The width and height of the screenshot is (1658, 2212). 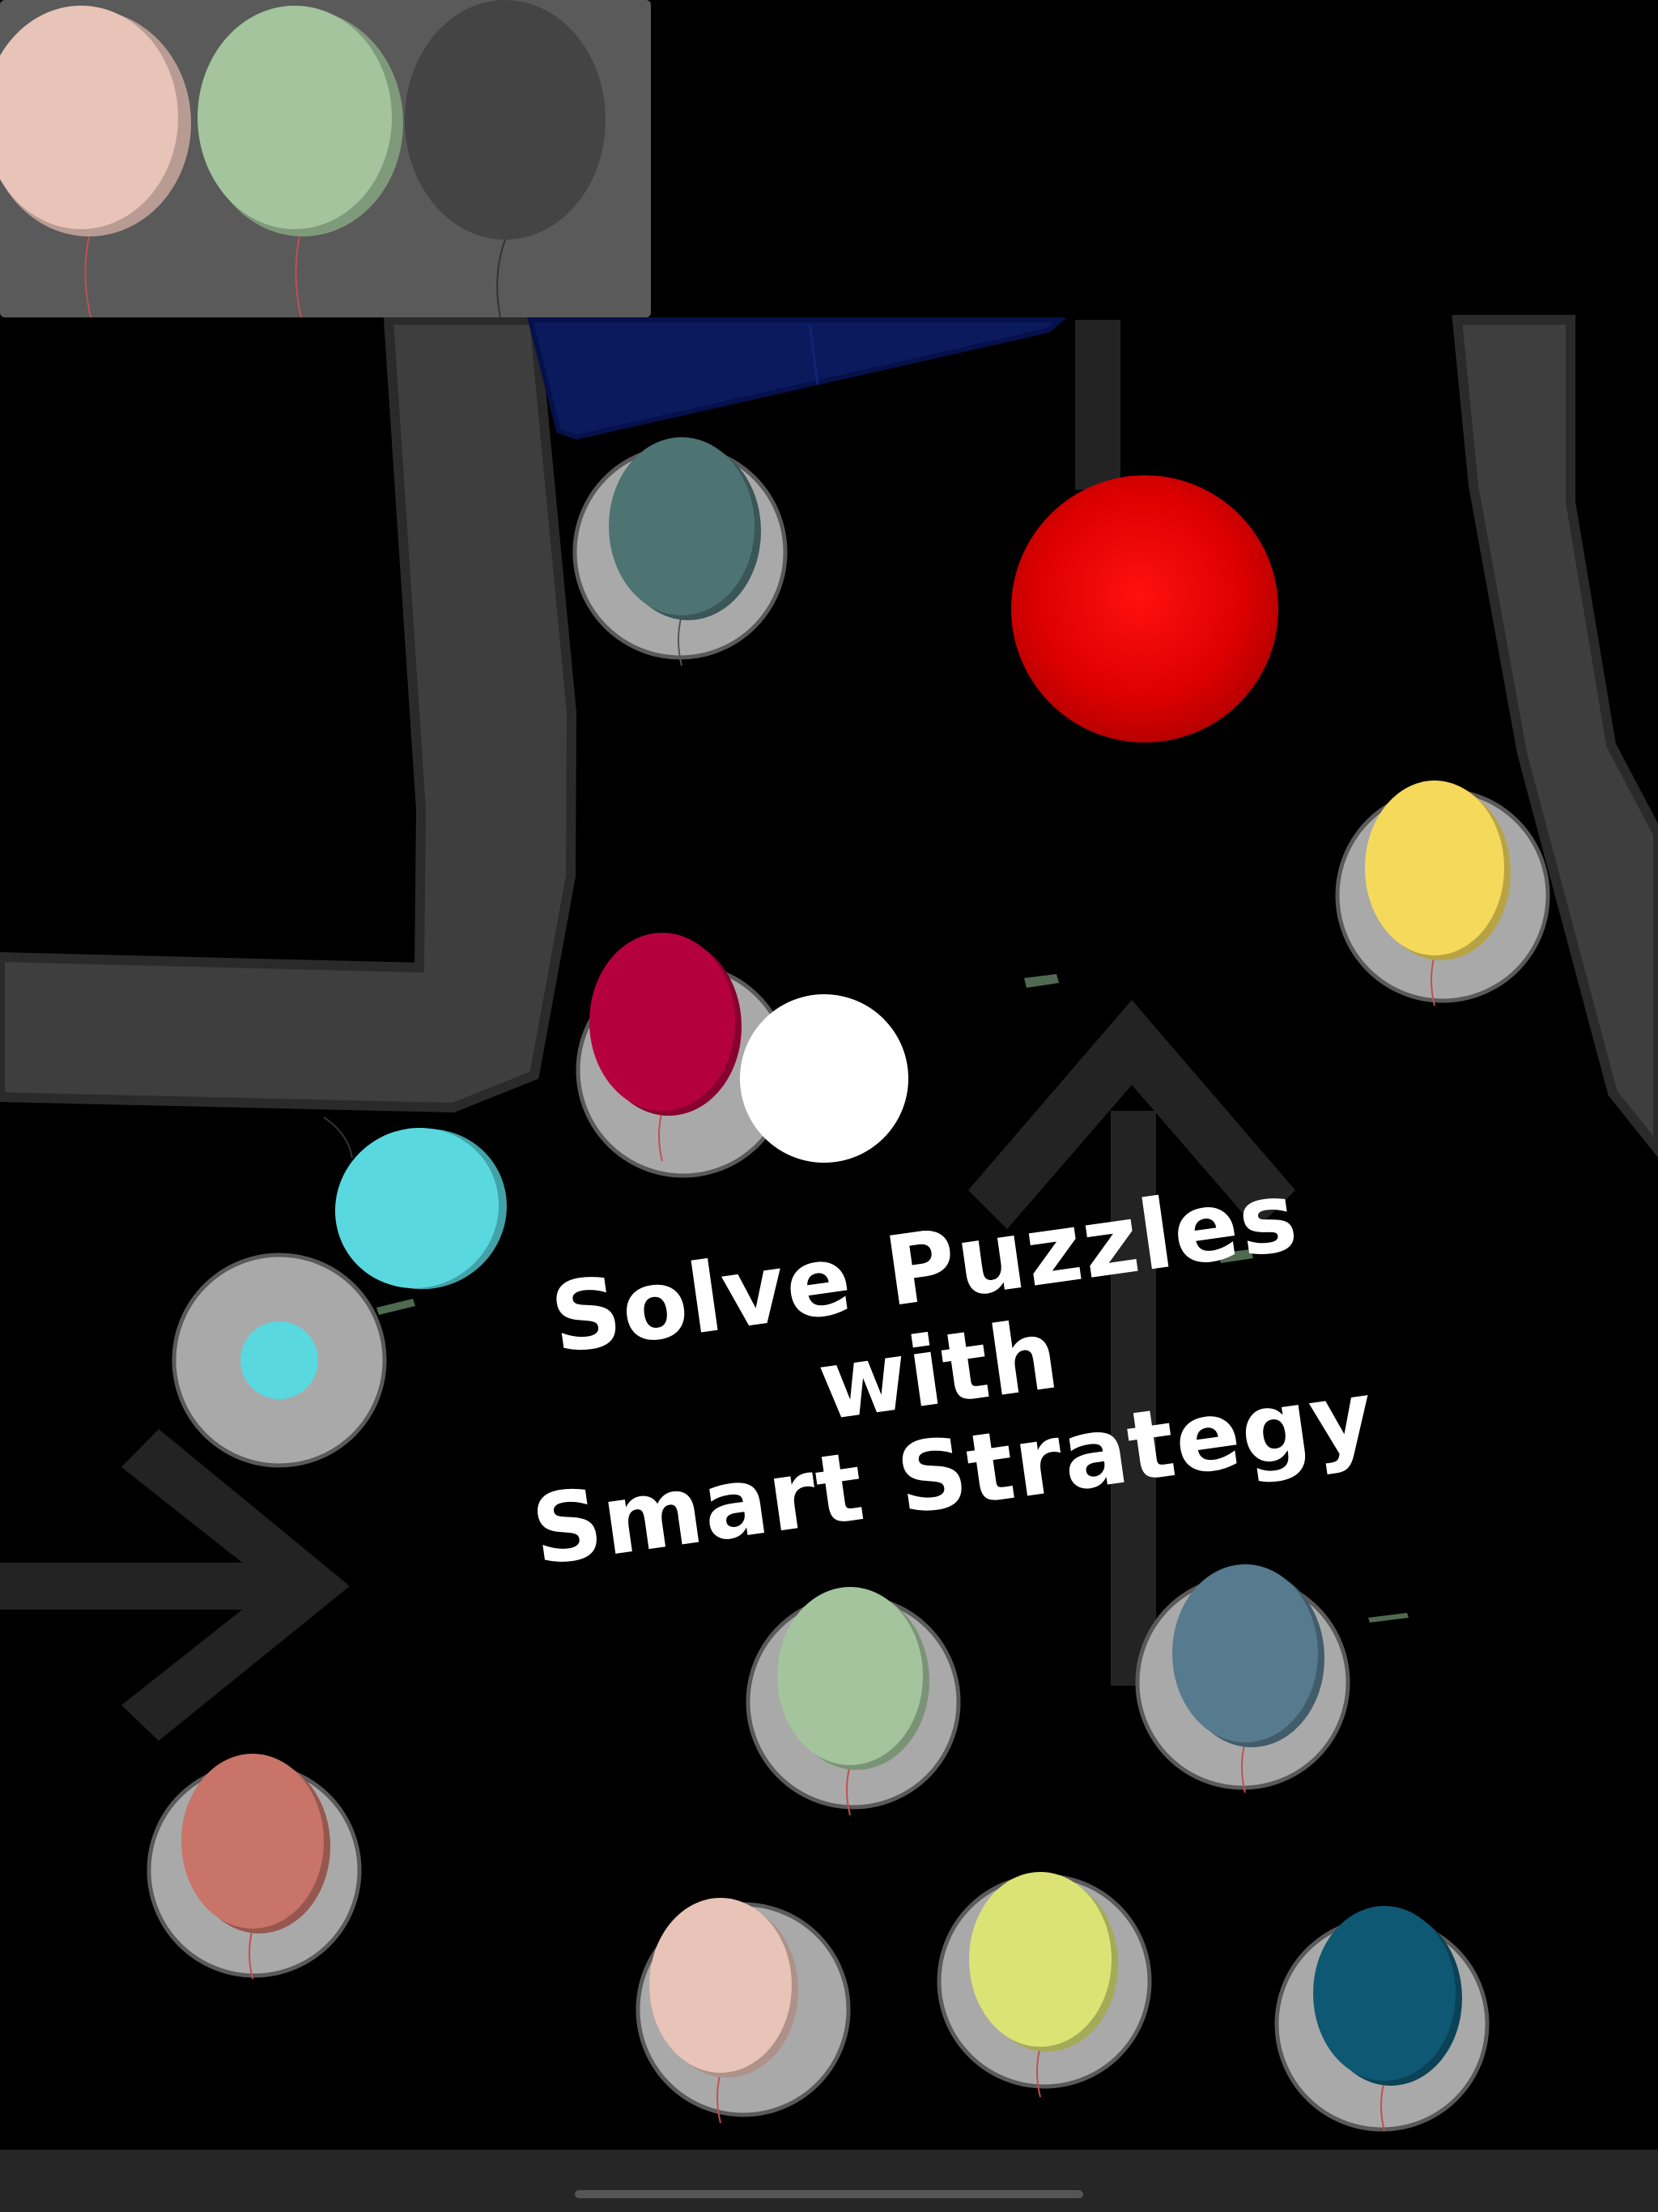 I want to click on balloon-crimson-body, so click(x=662, y=1022).